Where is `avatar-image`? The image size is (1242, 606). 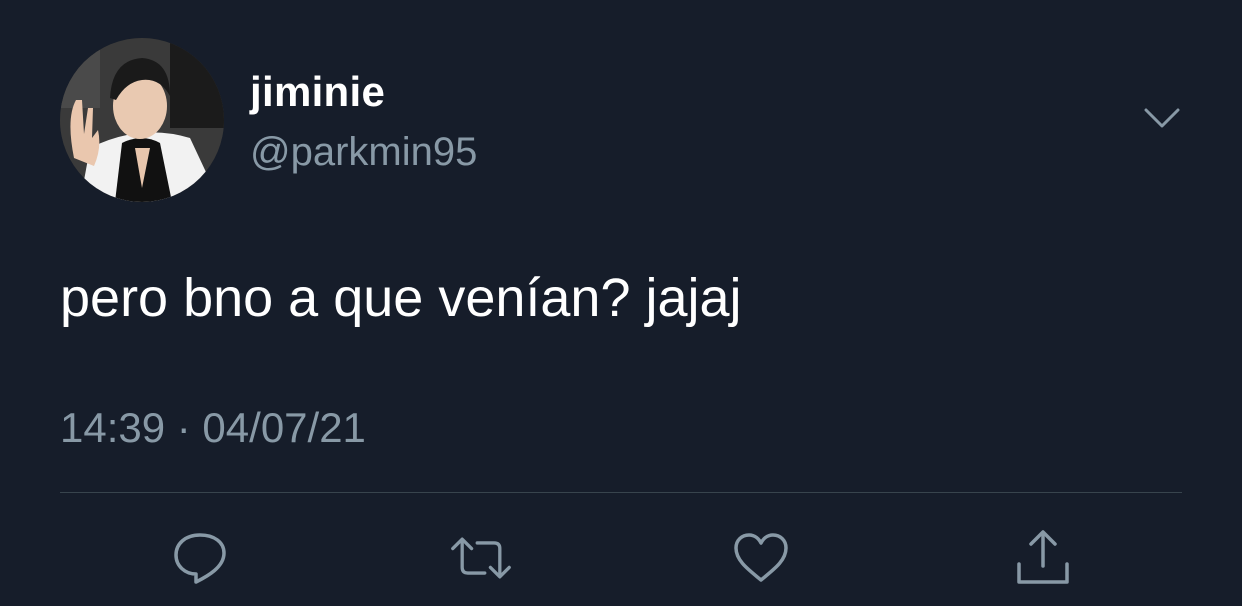
avatar-image is located at coordinates (142, 120).